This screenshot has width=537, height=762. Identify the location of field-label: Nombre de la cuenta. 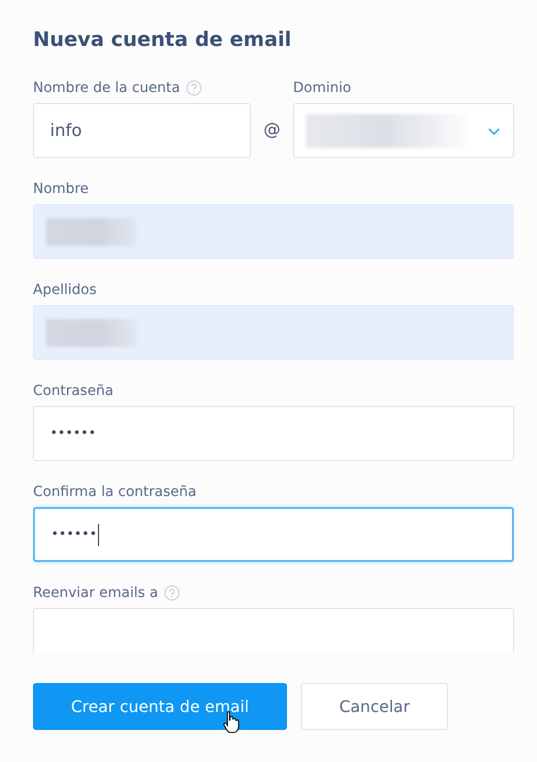
(106, 88).